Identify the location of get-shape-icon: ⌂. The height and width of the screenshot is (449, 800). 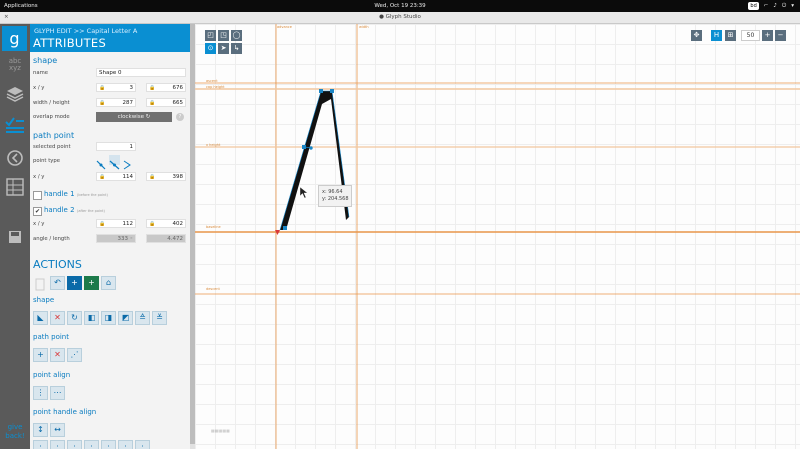
(108, 283).